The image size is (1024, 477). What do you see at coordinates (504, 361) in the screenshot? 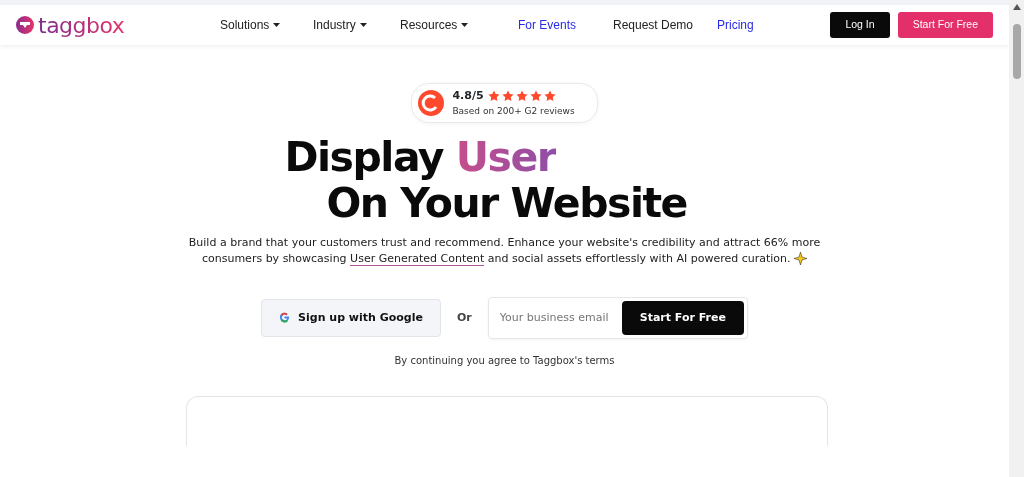
I see `terms-text: By continuing you agree to Taggbox's terms` at bounding box center [504, 361].